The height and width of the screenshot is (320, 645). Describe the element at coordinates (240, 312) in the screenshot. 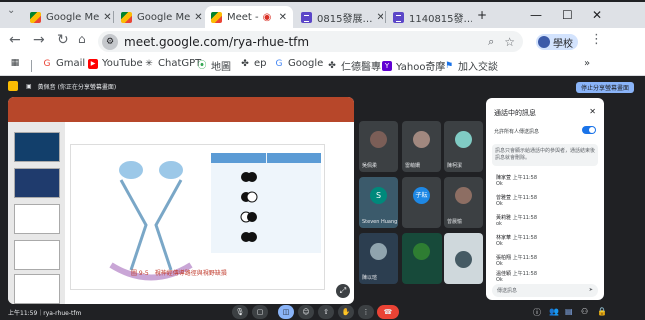

I see `mic-button: 🎙` at that location.